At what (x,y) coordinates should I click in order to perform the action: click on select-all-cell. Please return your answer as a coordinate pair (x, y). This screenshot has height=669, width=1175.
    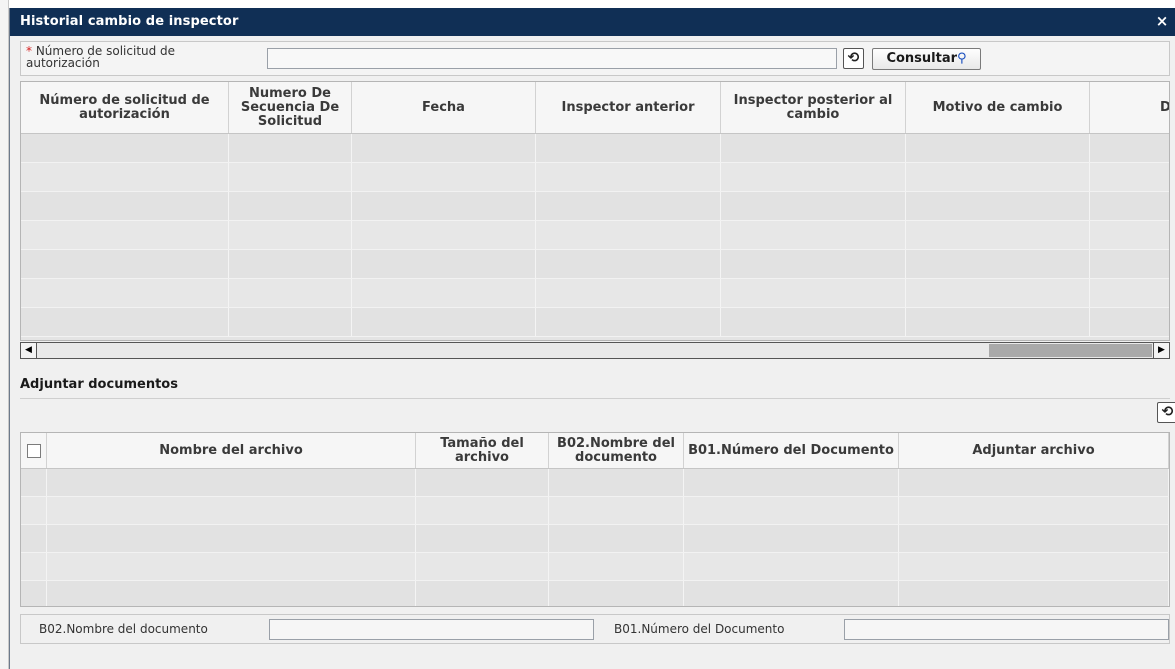
    Looking at the image, I should click on (34, 450).